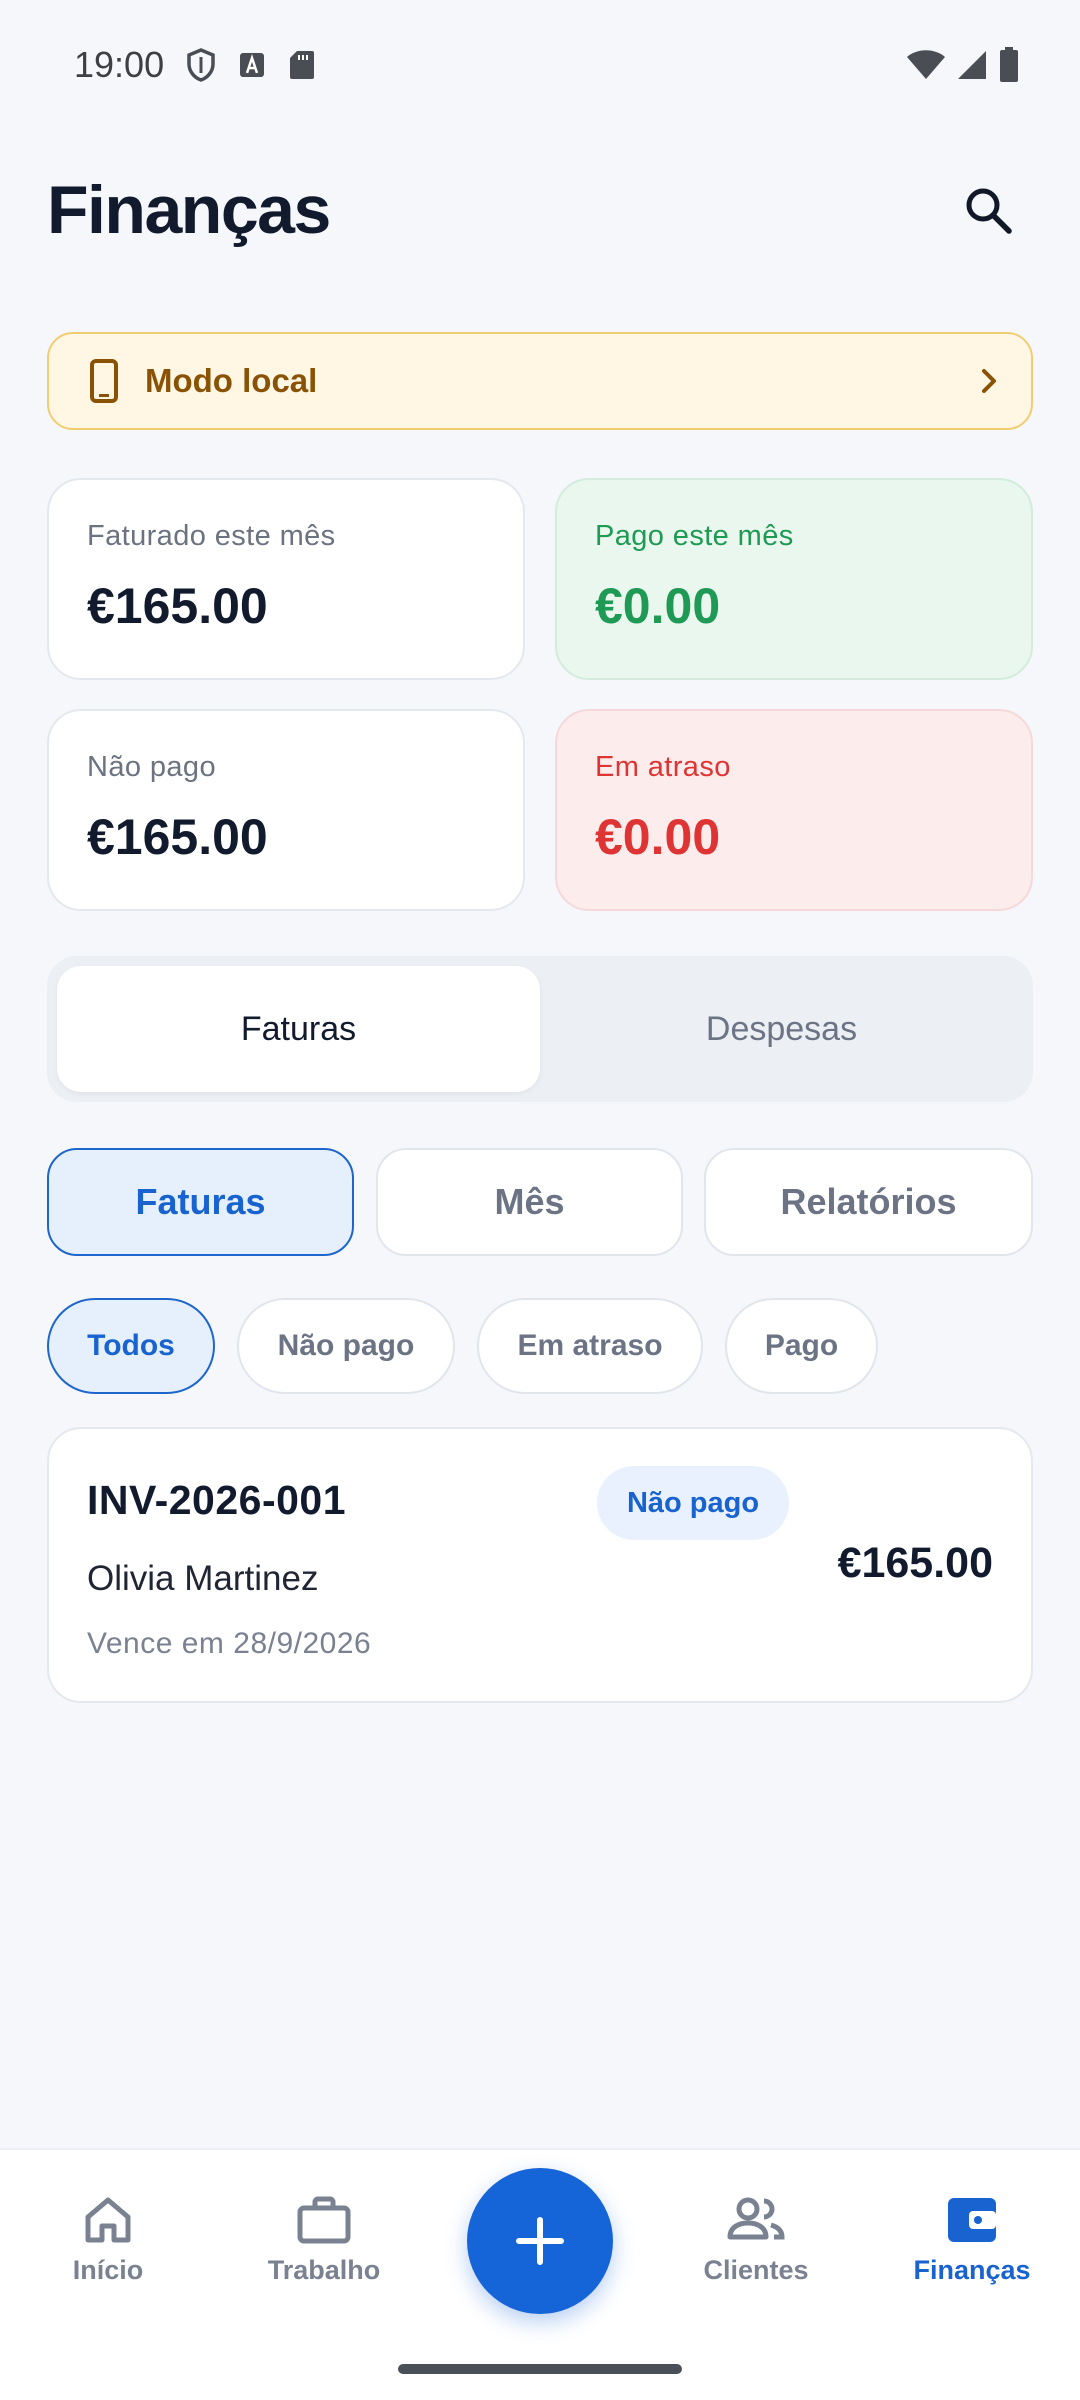 This screenshot has width=1080, height=2400. What do you see at coordinates (200, 1202) in the screenshot?
I see `subtab-invoices: Faturas` at bounding box center [200, 1202].